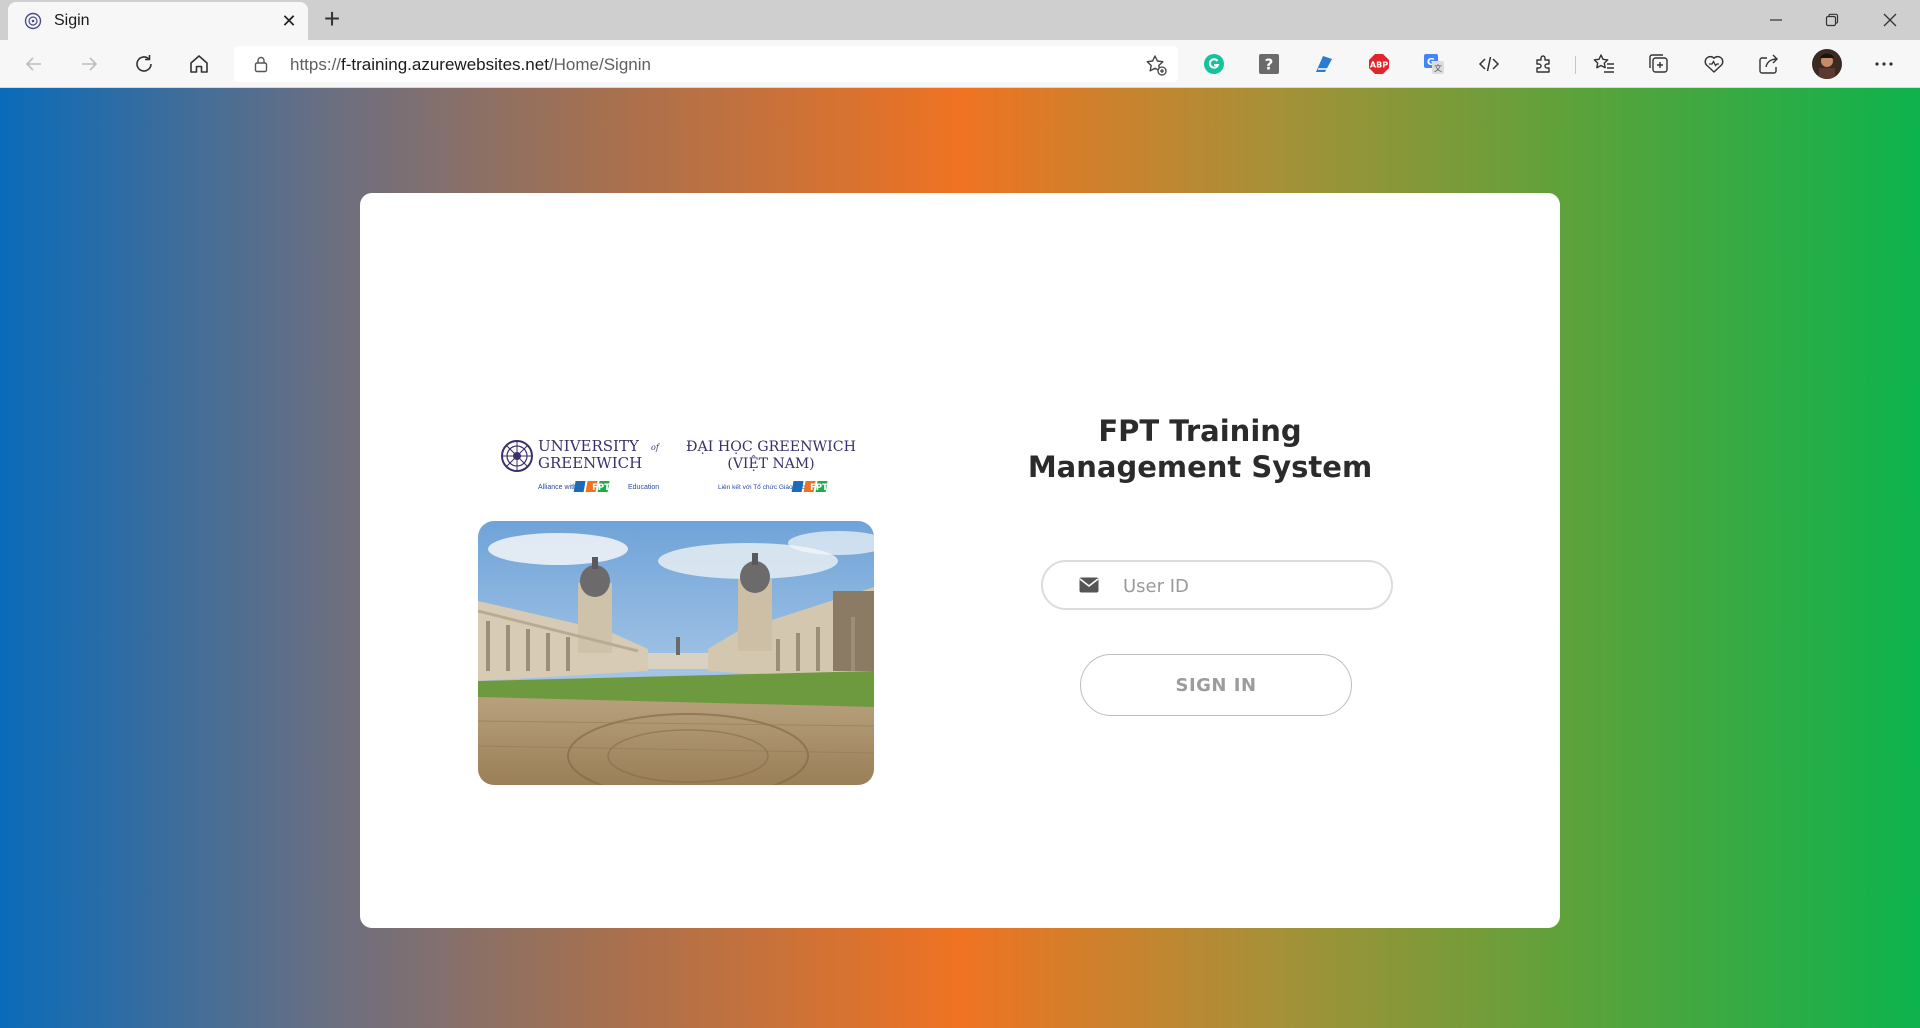  I want to click on new-tab-button: +, so click(332, 20).